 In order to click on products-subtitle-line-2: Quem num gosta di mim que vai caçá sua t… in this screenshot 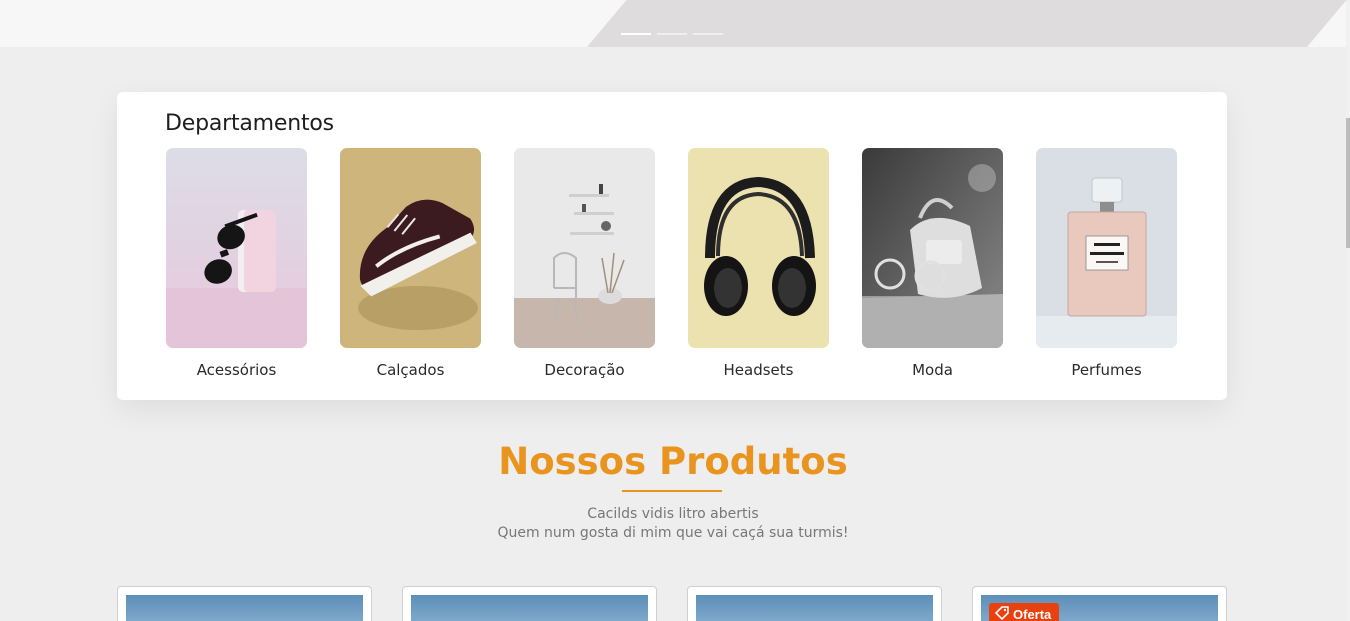, I will do `click(673, 533)`.